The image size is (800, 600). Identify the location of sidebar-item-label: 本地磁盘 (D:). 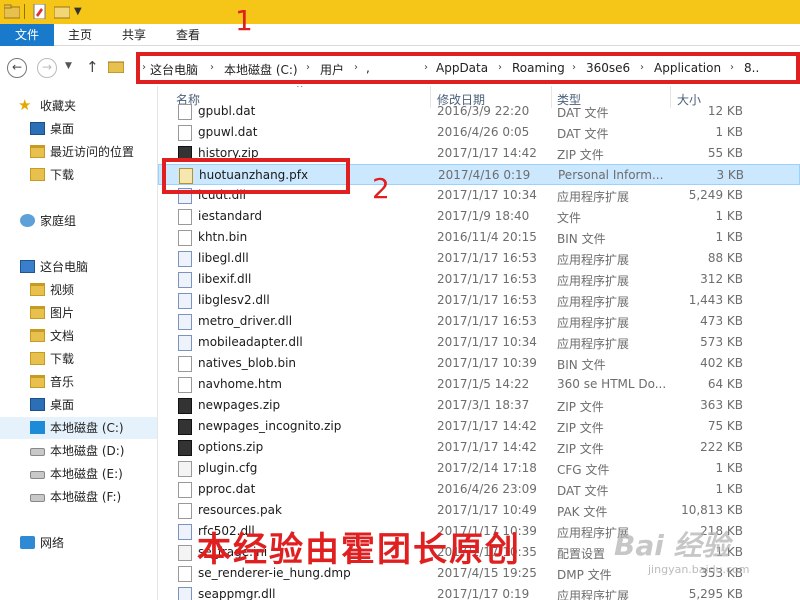
(87, 451).